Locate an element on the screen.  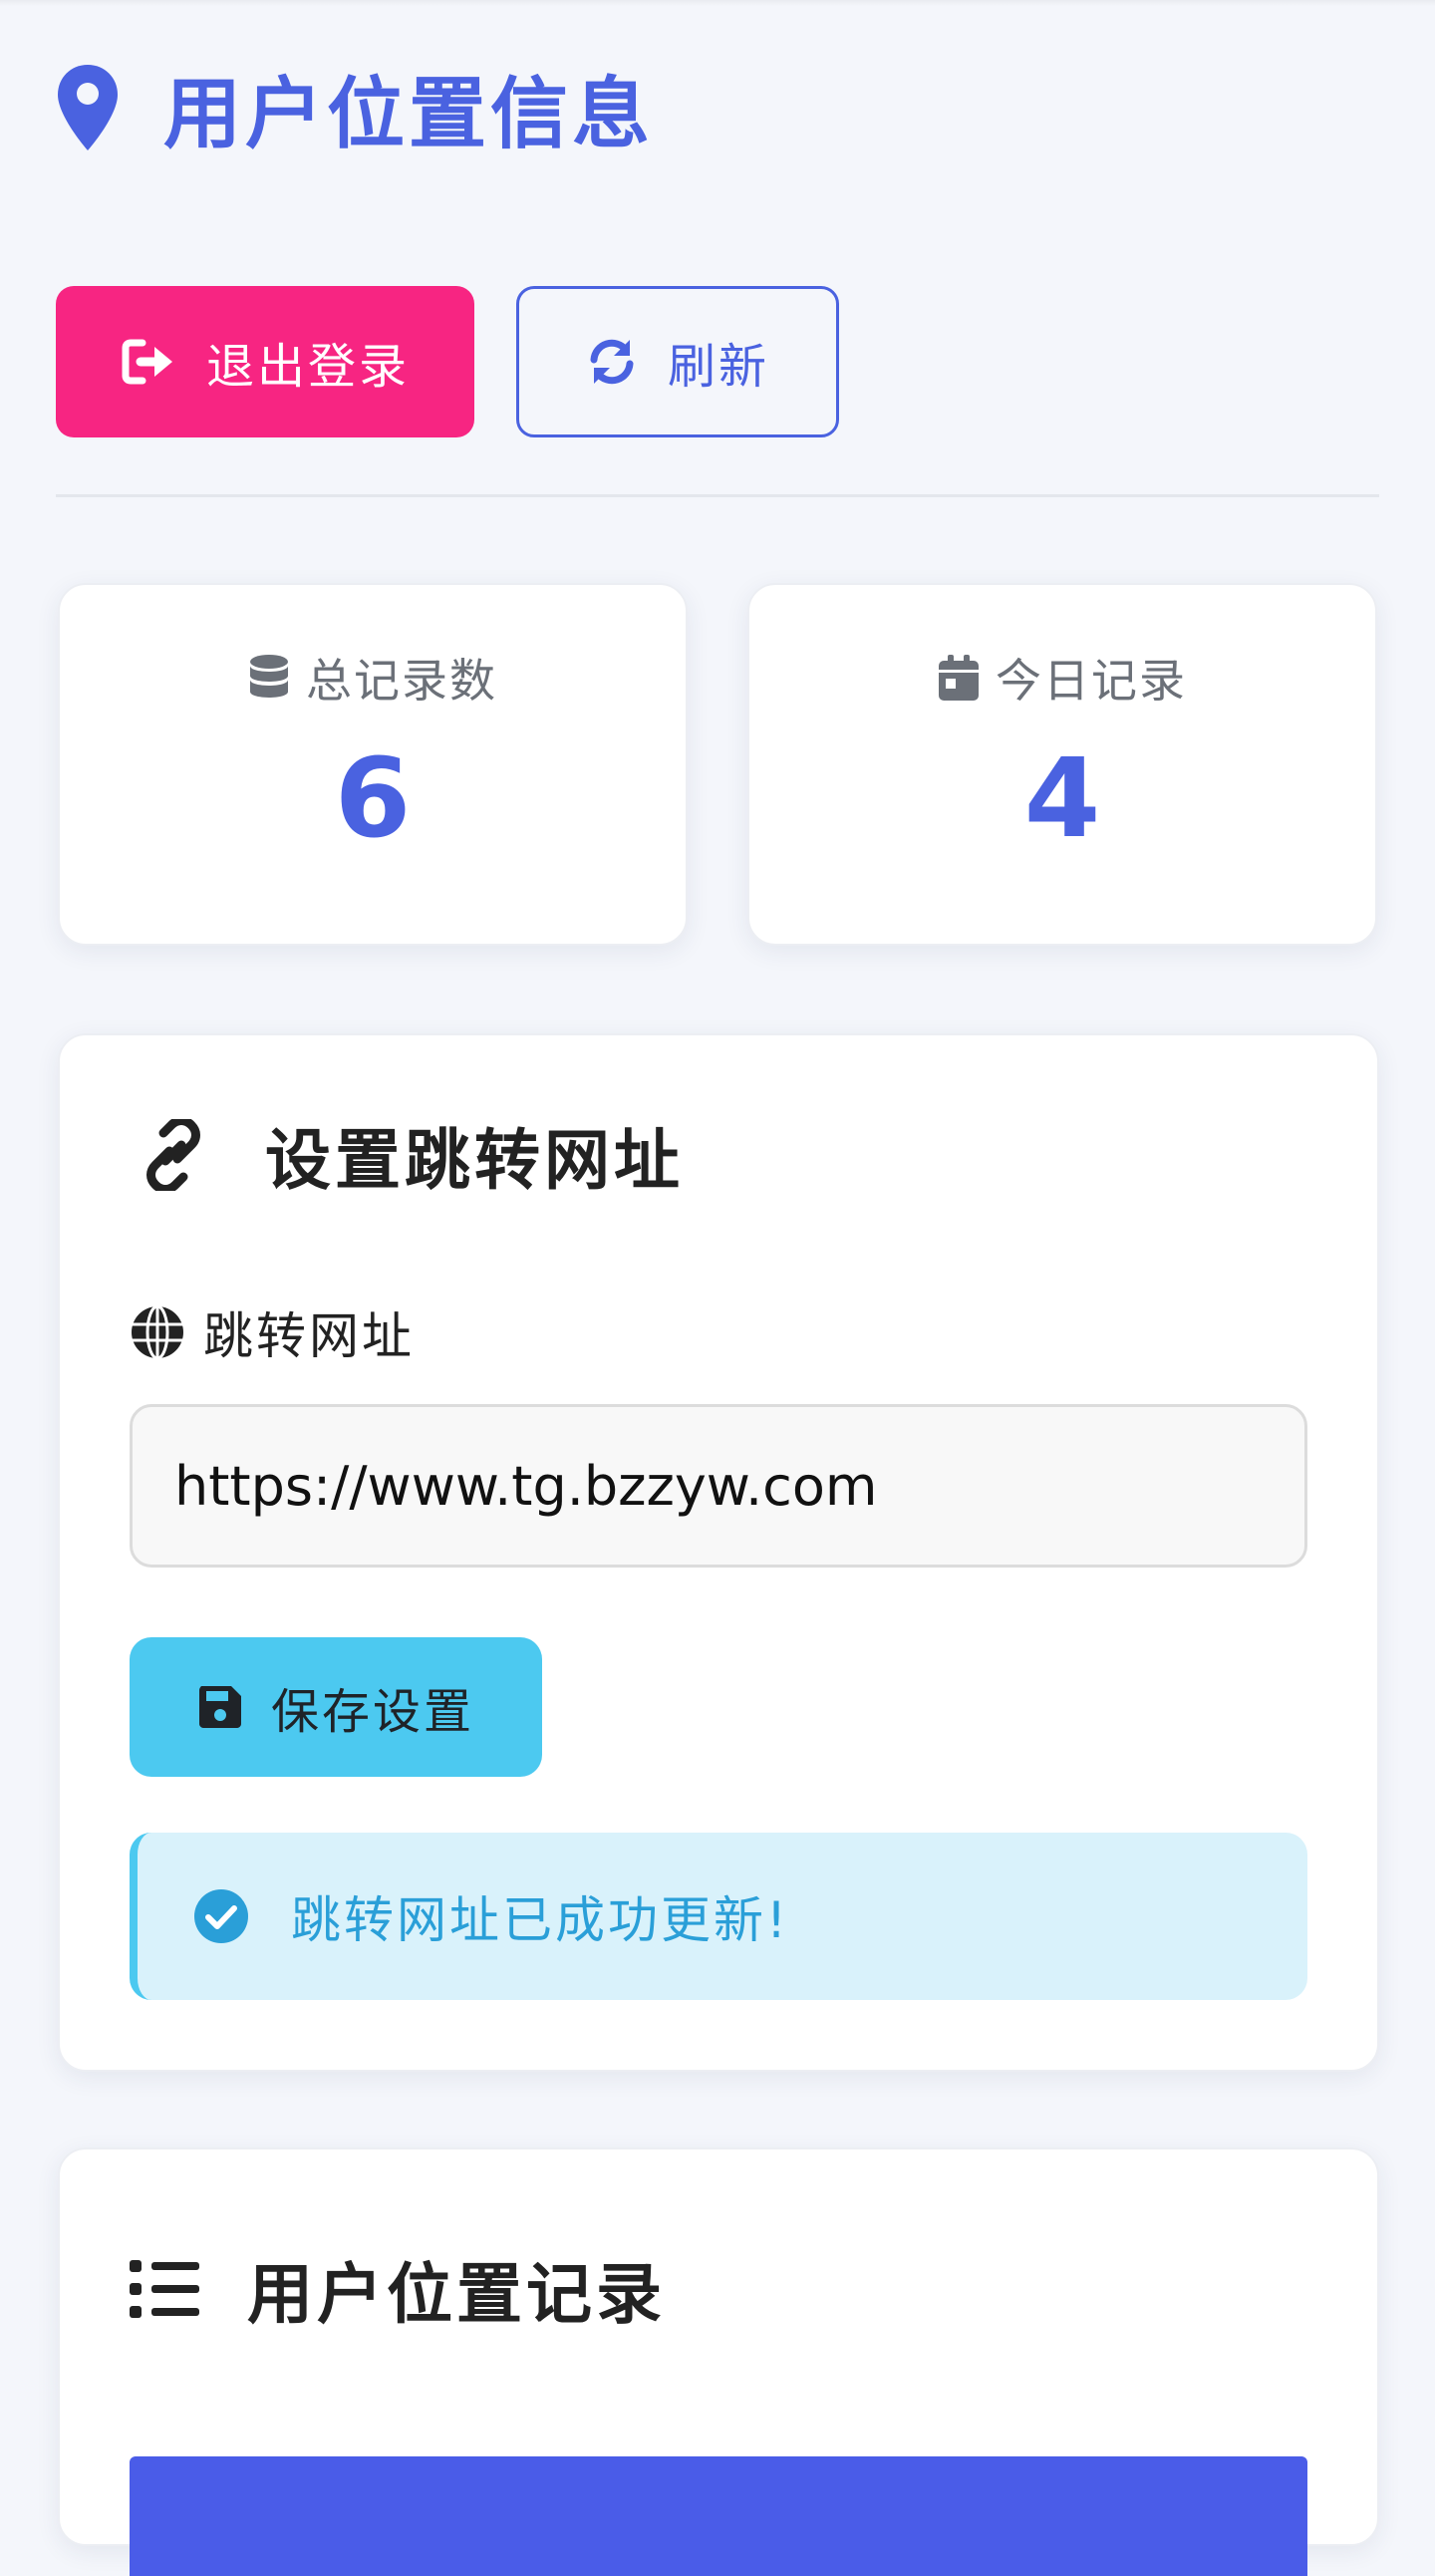
sync-icon is located at coordinates (612, 362).